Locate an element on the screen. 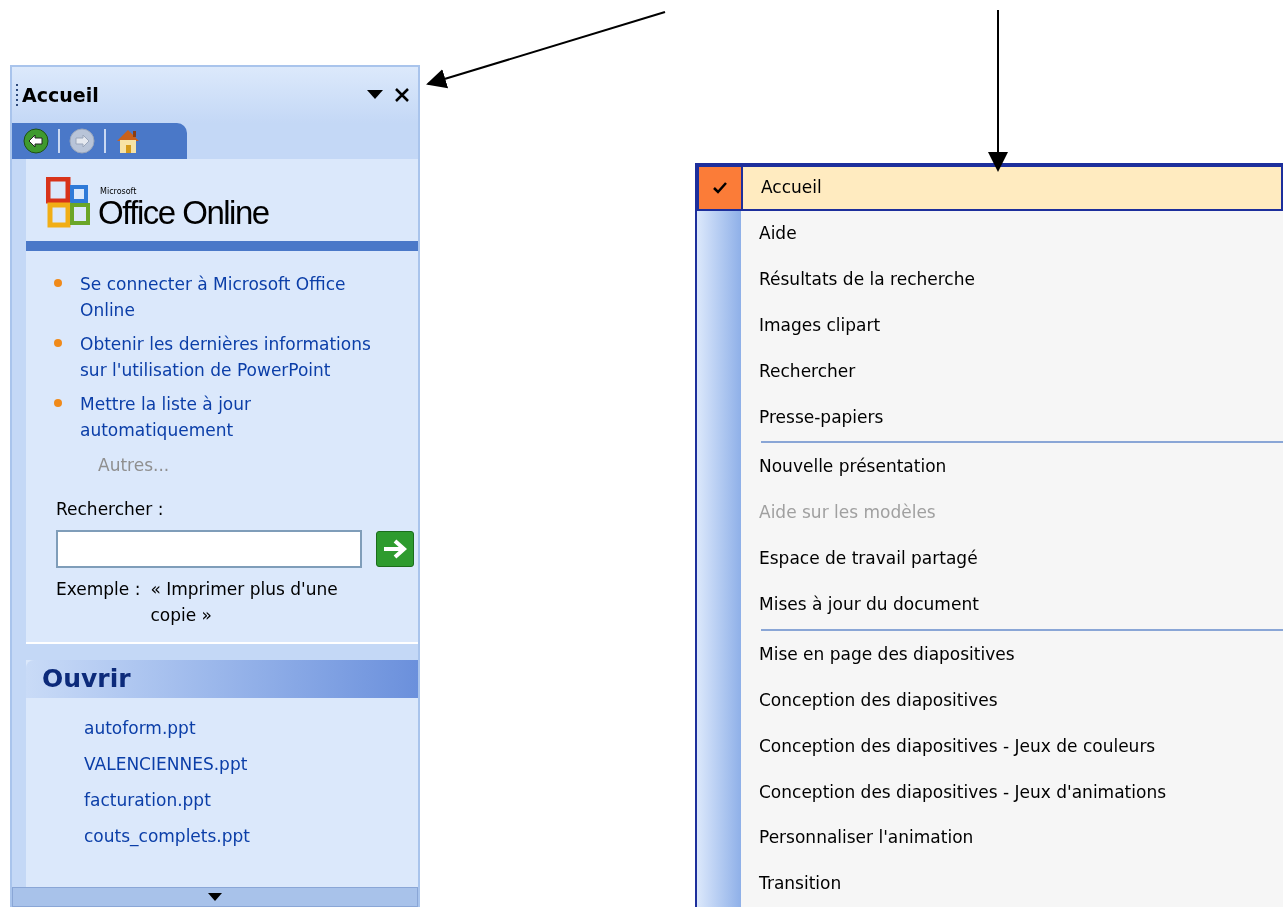  home-icon is located at coordinates (128, 141).